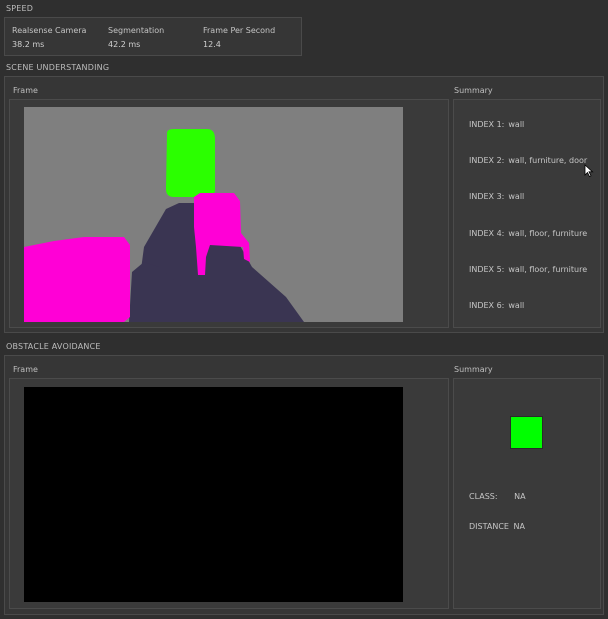 The image size is (608, 619). Describe the element at coordinates (526, 432) in the screenshot. I see `status-indicator` at that location.